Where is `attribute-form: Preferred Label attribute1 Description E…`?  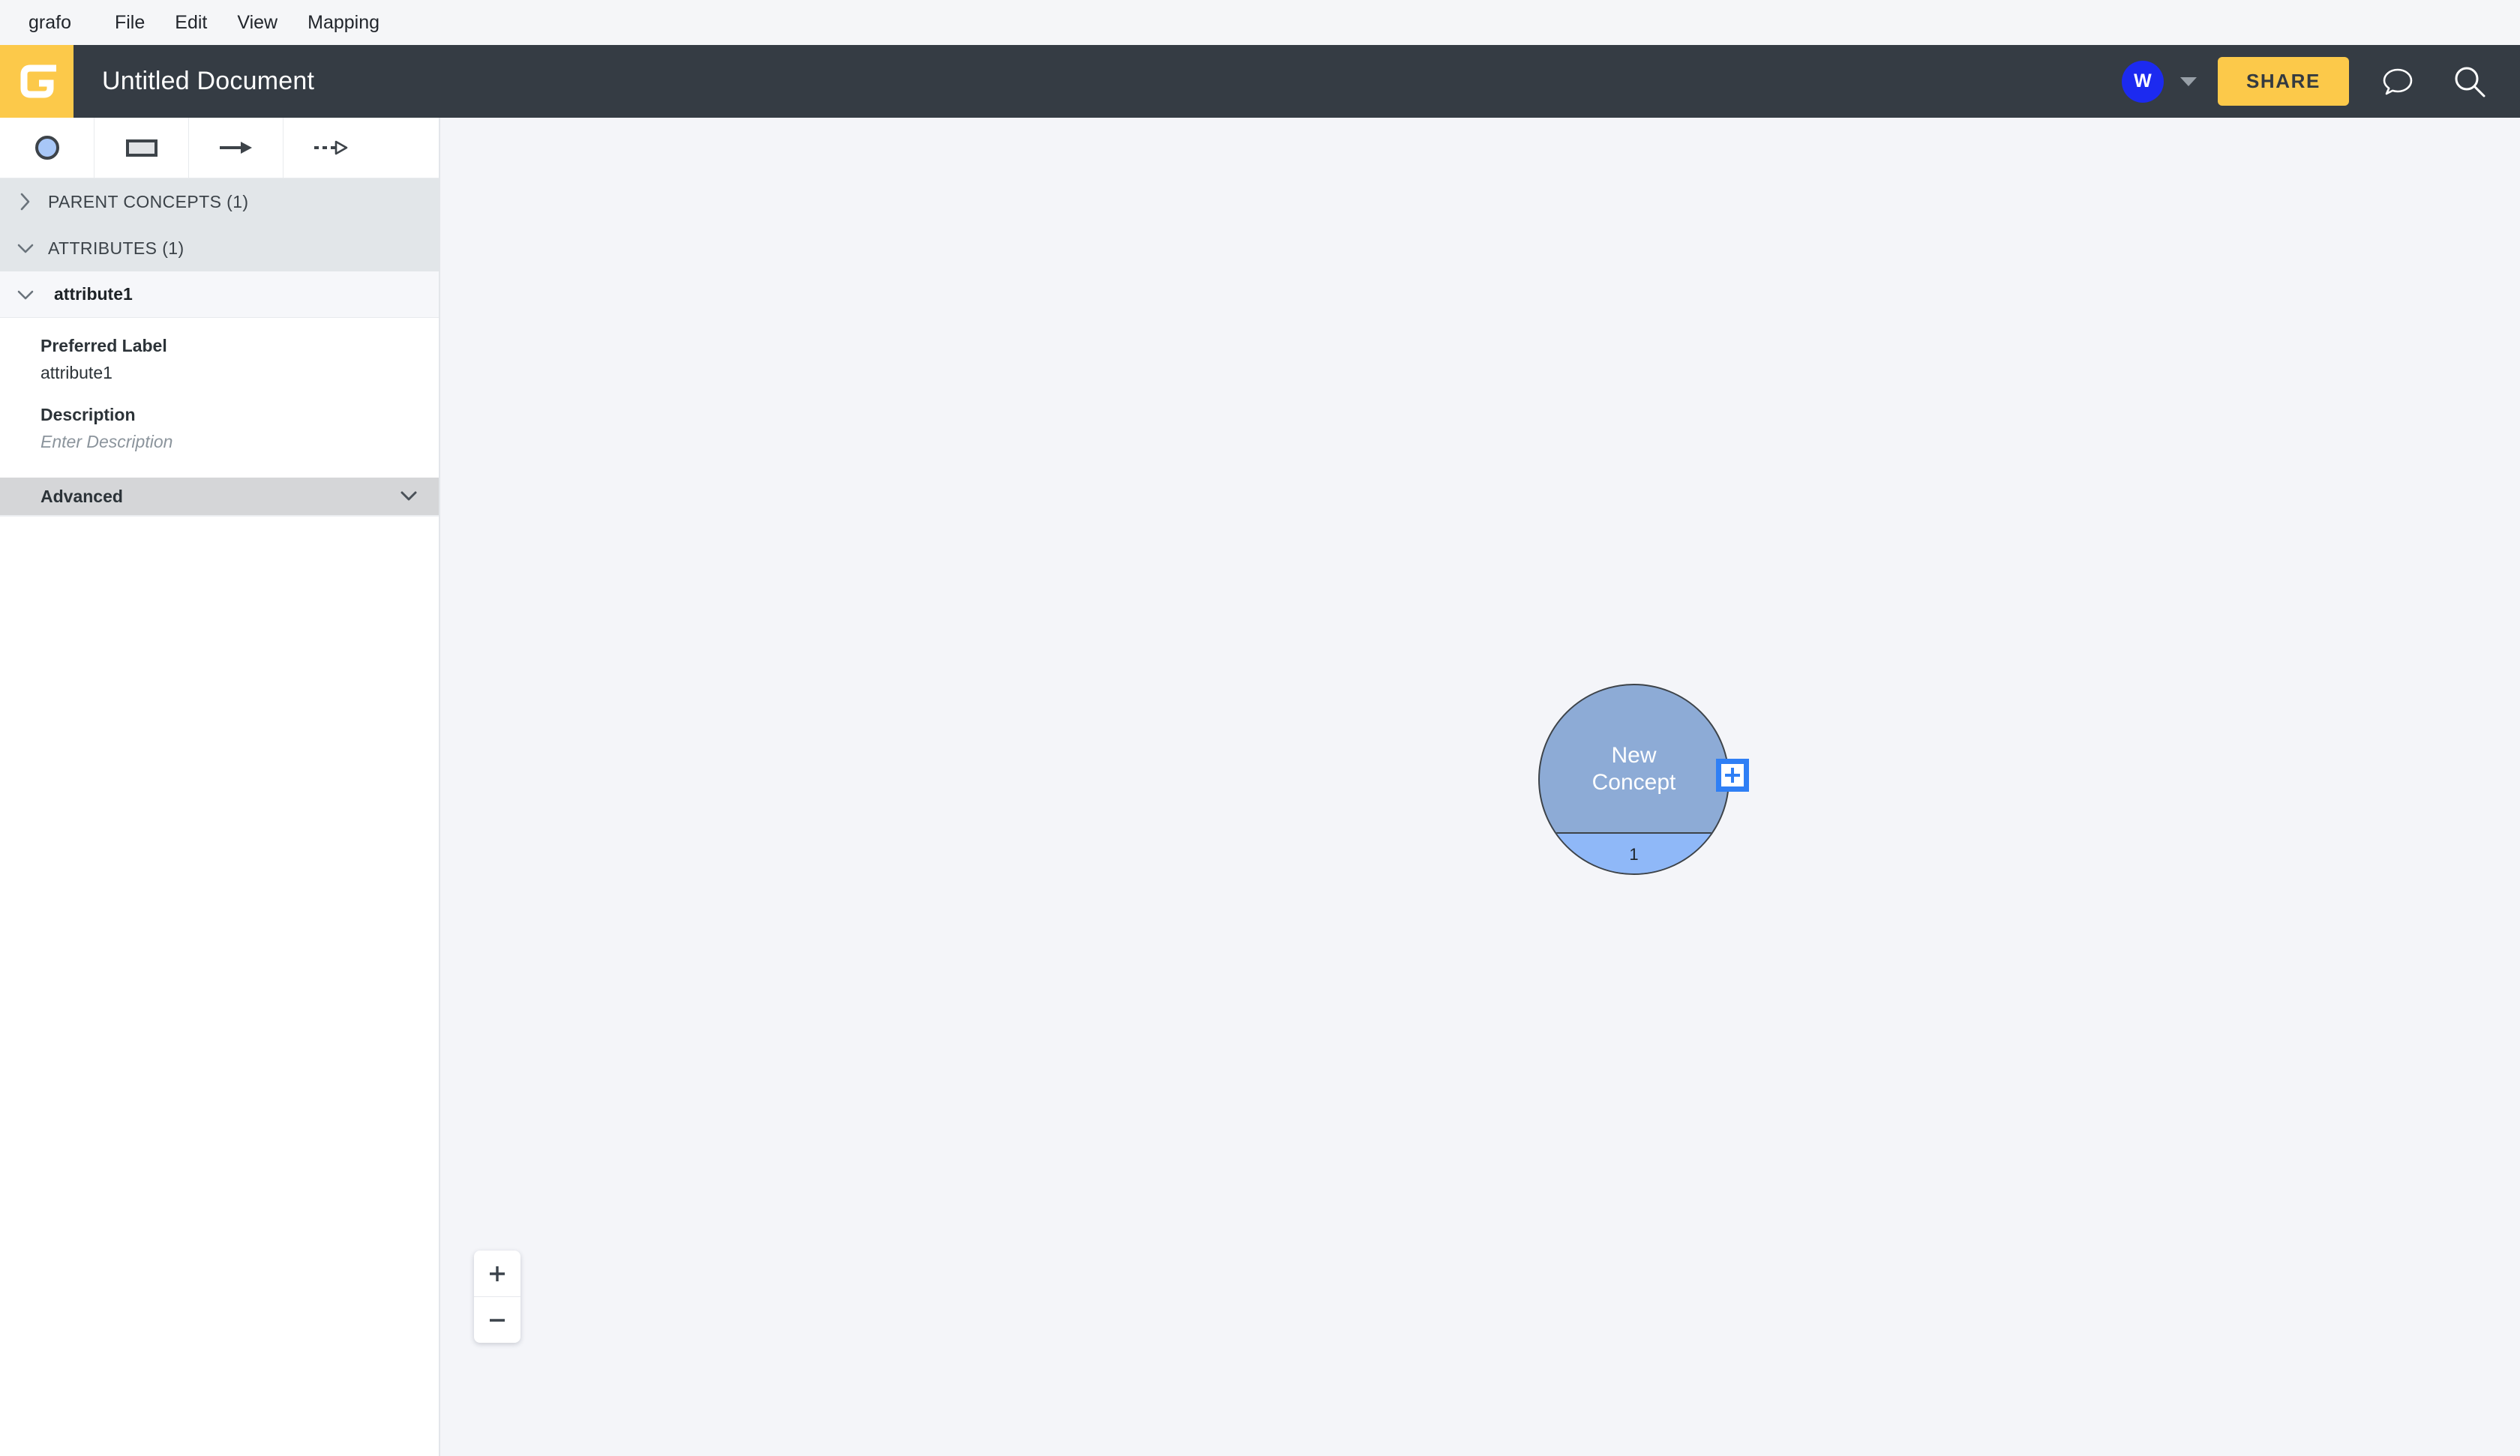
attribute-form: Preferred Label attribute1 Description E… is located at coordinates (219, 398).